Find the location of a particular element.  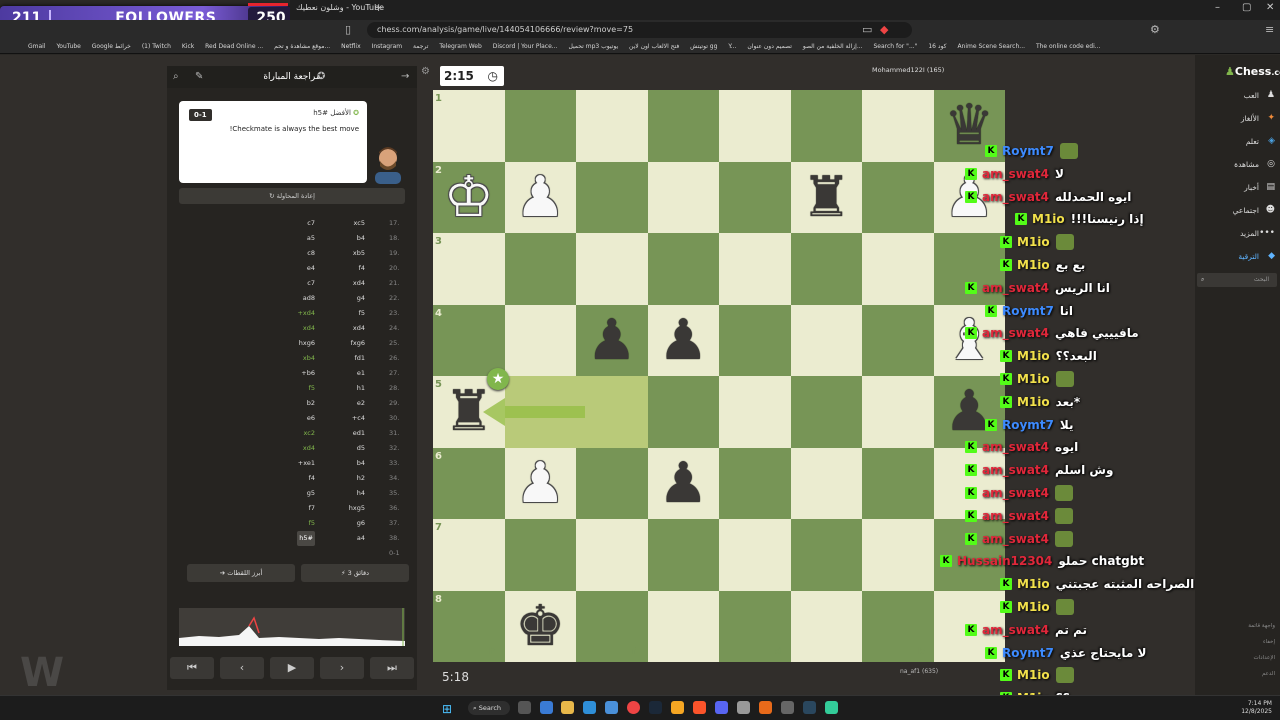

sidebar-item-upgrade: الترقية ◆ is located at coordinates (1242, 256).